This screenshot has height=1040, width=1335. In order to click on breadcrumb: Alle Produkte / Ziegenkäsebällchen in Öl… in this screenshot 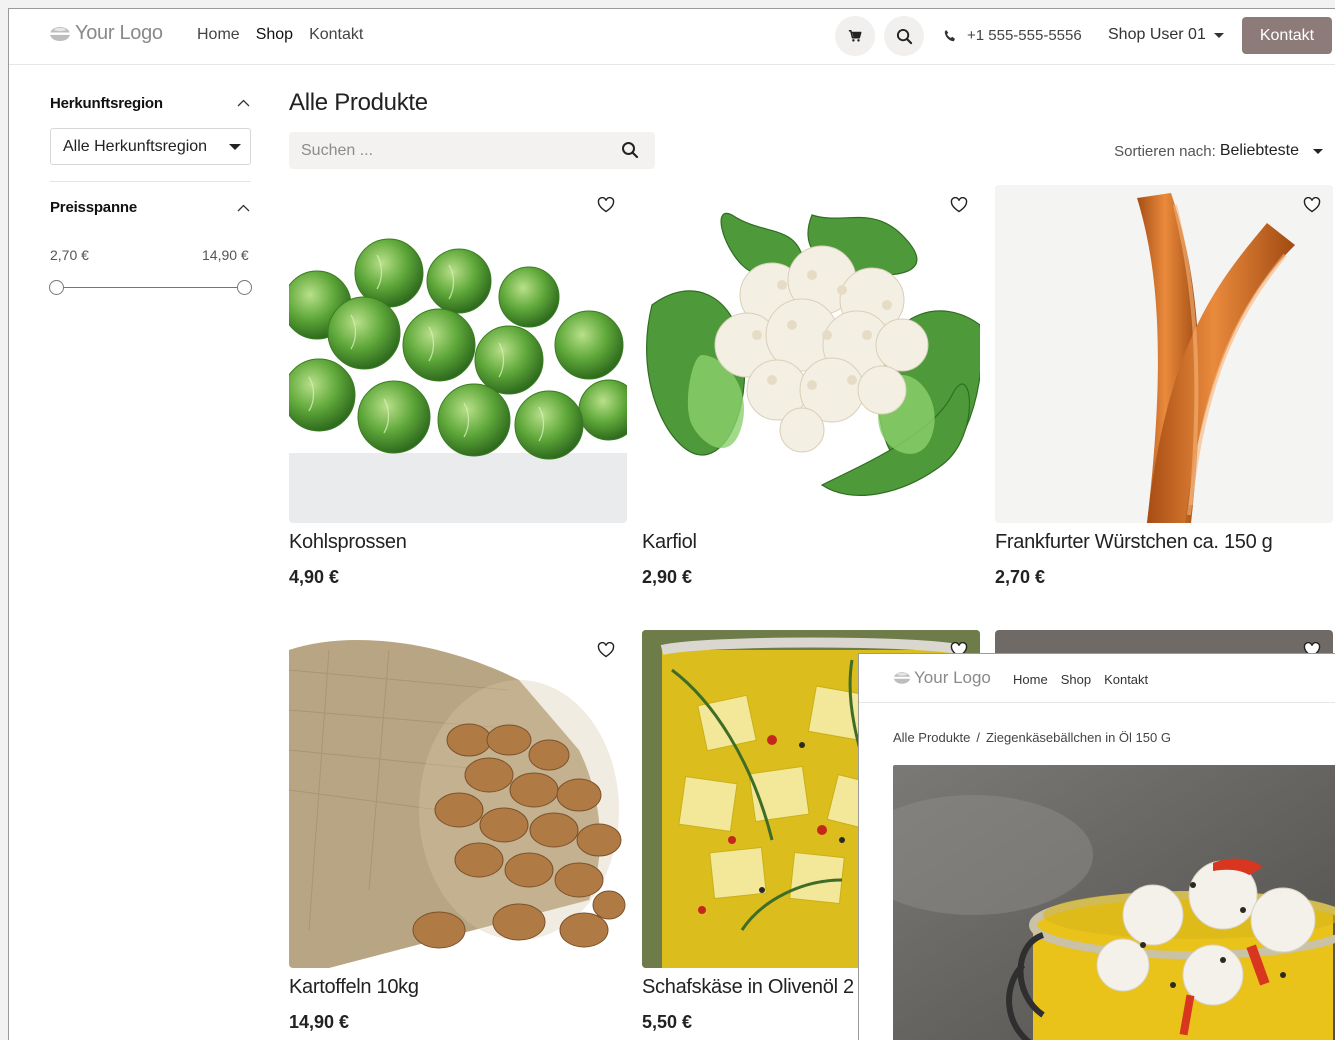, I will do `click(1032, 737)`.